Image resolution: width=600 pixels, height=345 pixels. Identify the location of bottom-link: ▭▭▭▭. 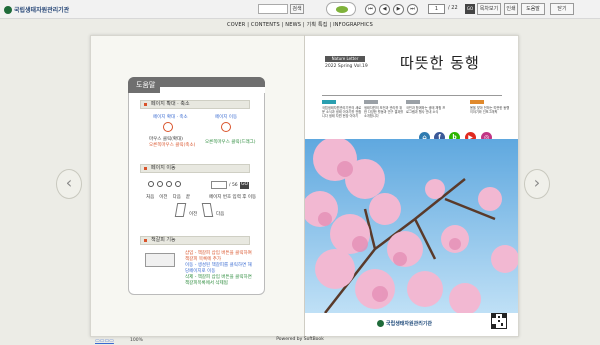
(104, 341).